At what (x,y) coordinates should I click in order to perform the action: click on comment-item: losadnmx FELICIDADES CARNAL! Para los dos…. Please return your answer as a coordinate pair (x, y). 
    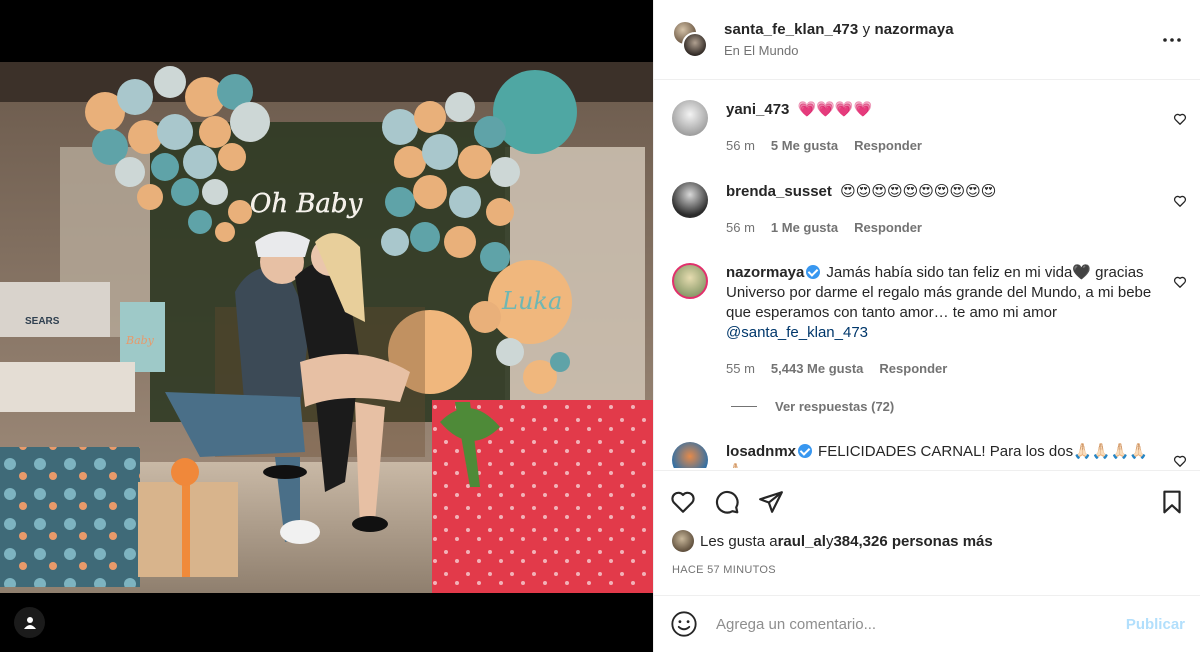
    Looking at the image, I should click on (927, 455).